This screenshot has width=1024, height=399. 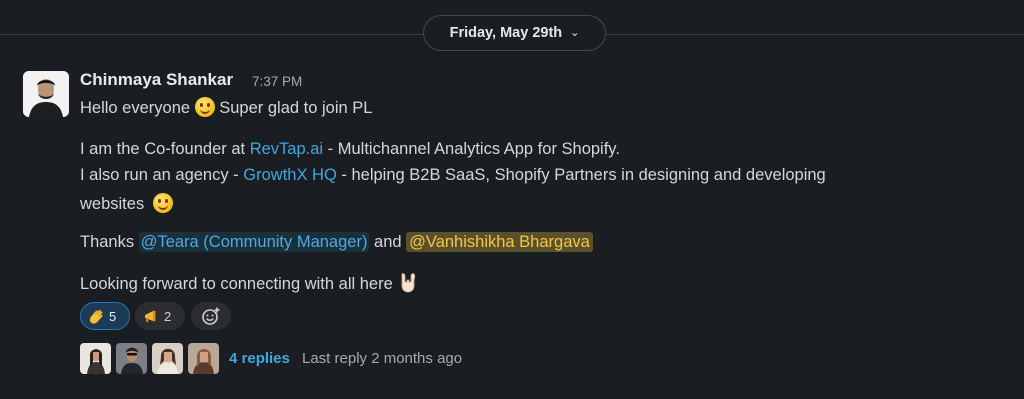 What do you see at coordinates (499, 242) in the screenshot?
I see `mention-vanhishikha: @Vanhishikha Bhargava` at bounding box center [499, 242].